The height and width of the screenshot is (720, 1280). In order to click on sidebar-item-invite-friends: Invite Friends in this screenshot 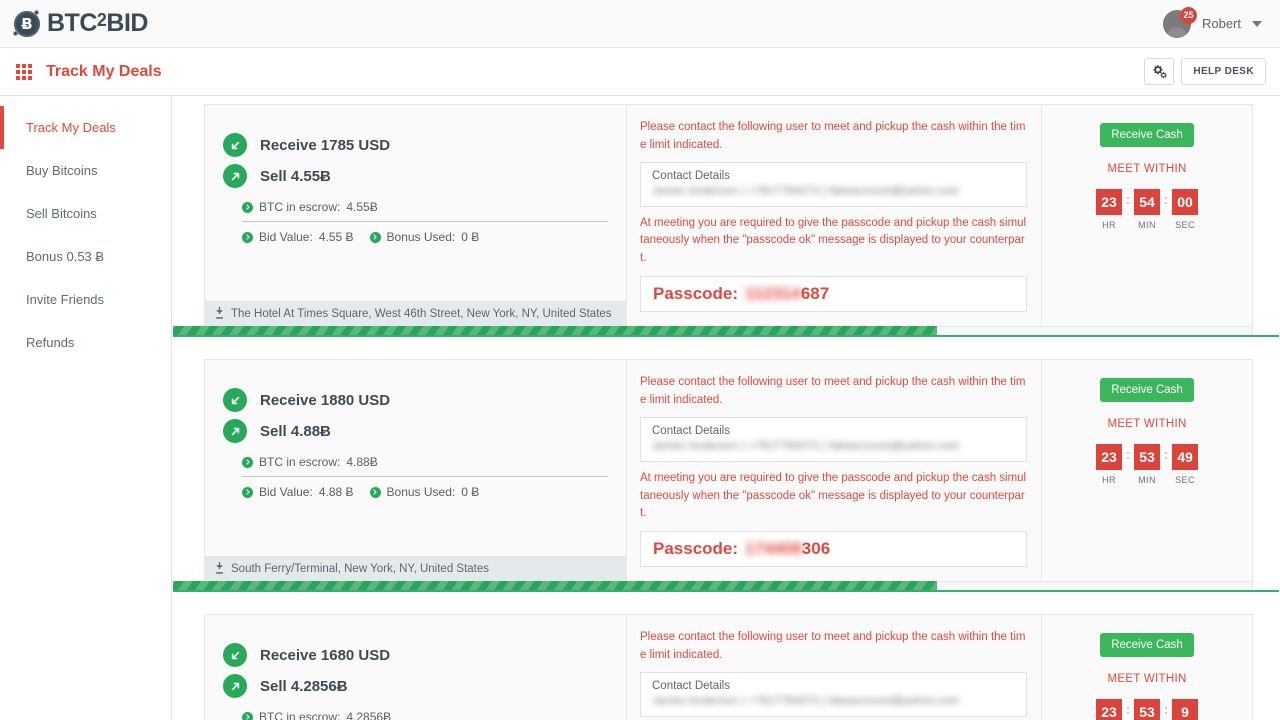, I will do `click(85, 299)`.